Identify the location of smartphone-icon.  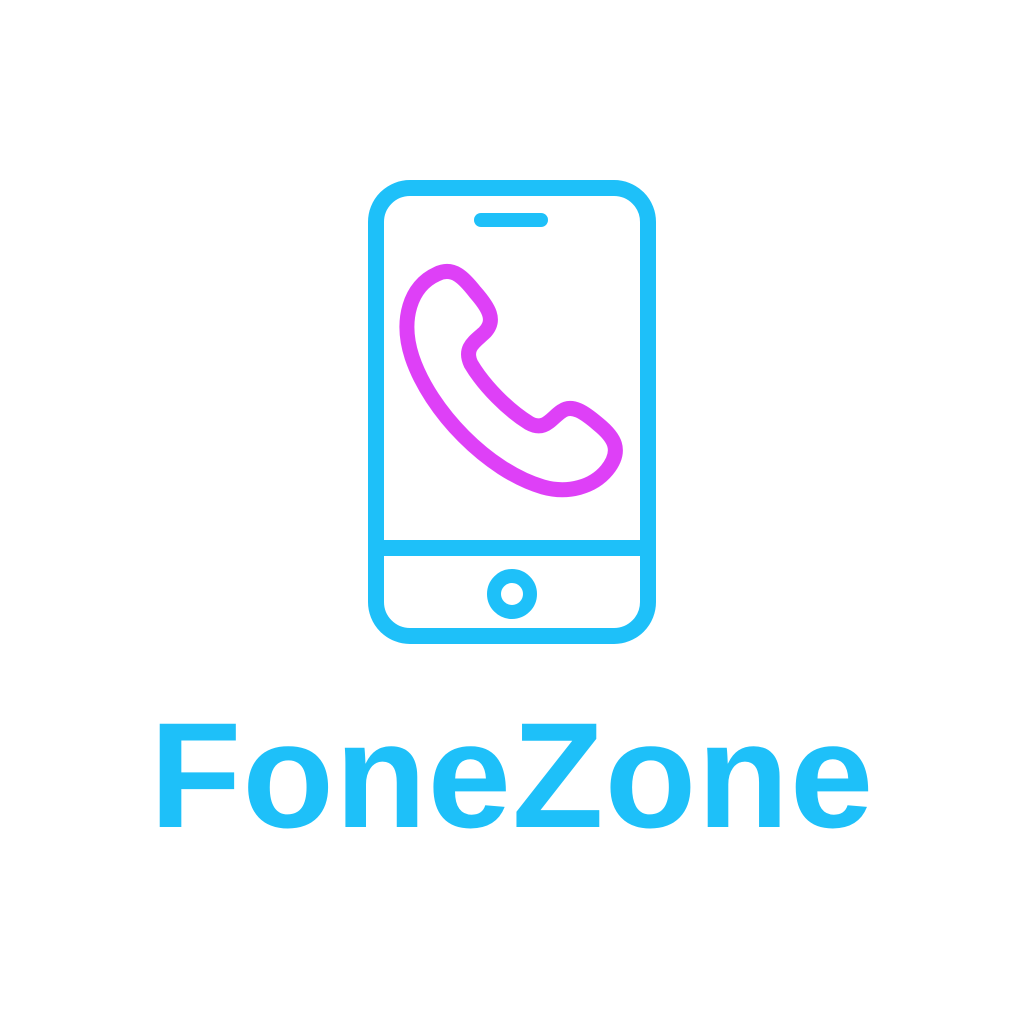
(512, 412).